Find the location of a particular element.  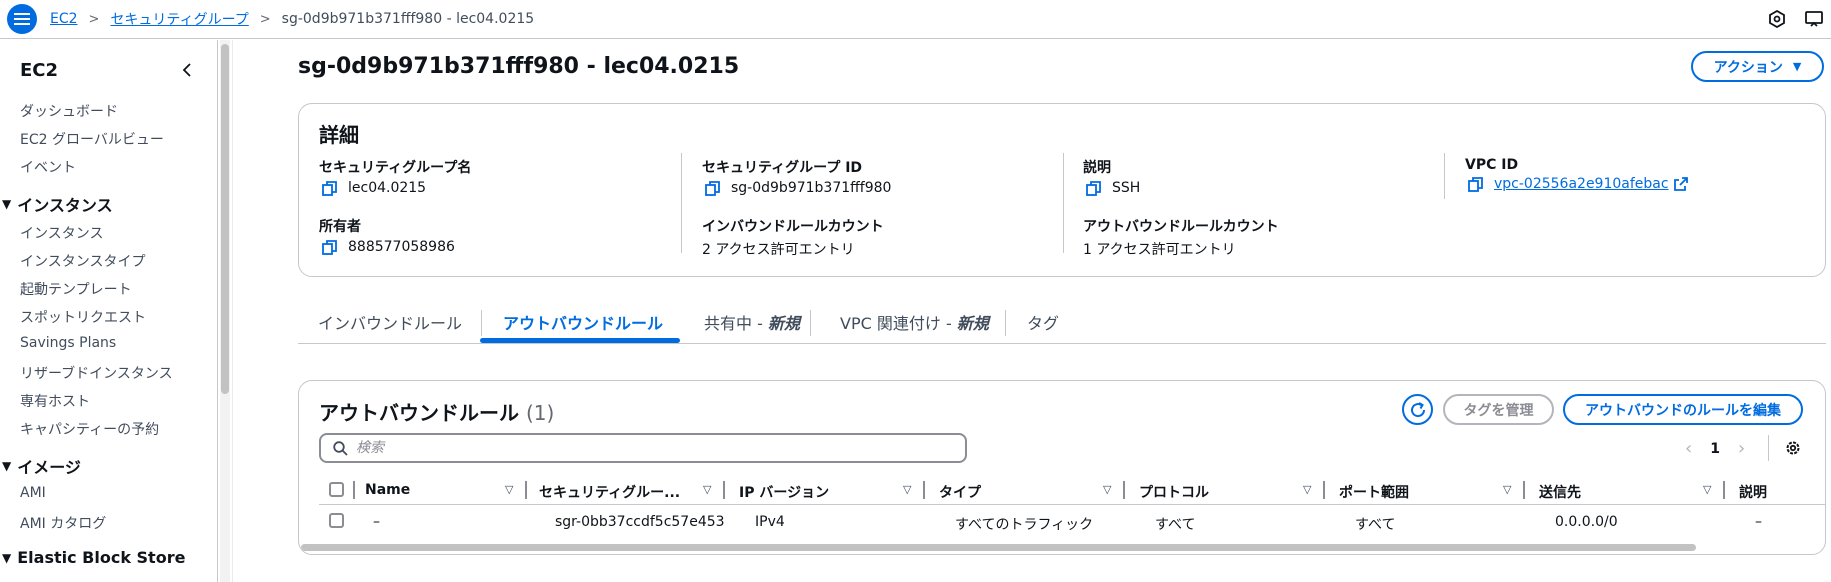

sidebar-group-instances: ▼ インスタンス is located at coordinates (57, 204).